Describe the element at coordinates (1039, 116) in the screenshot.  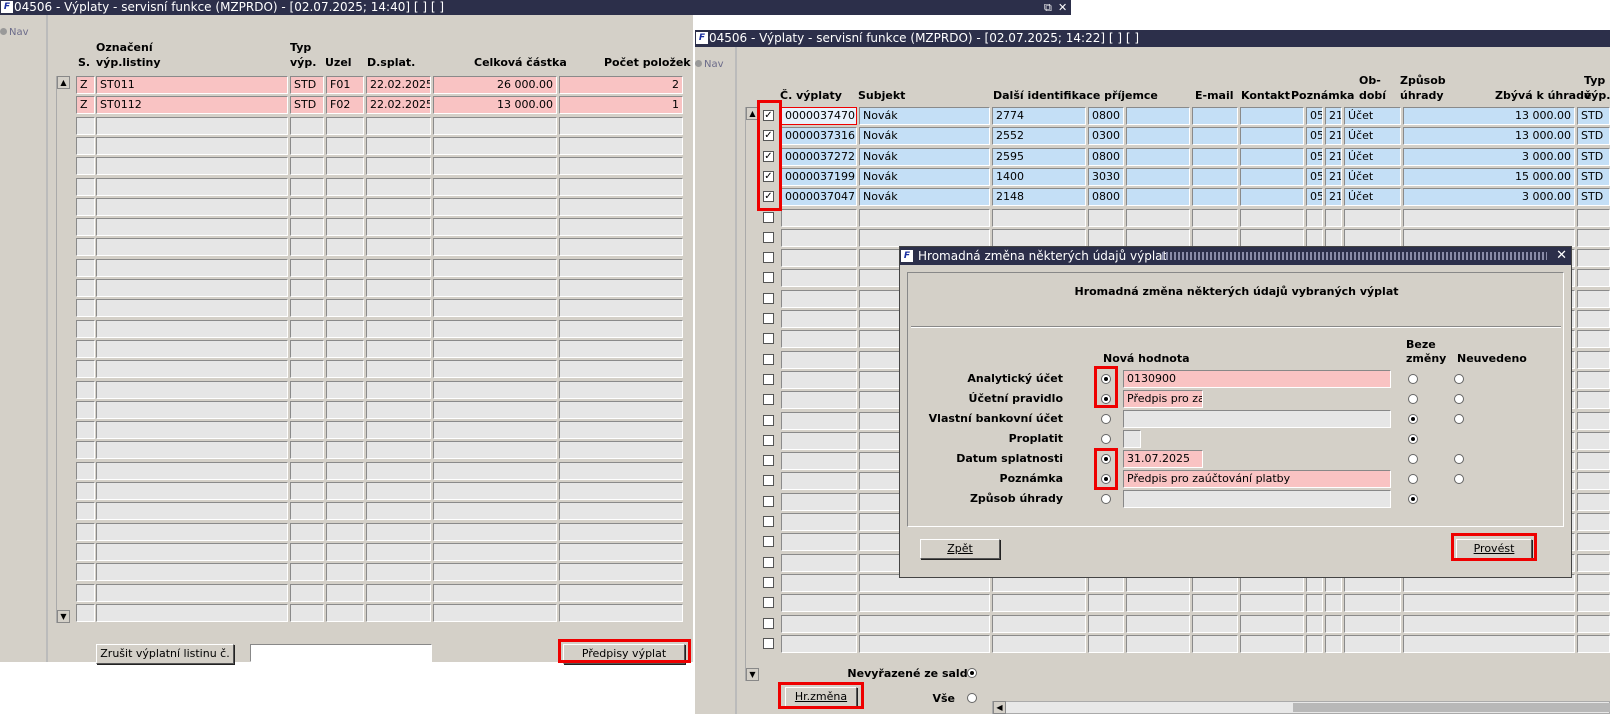
I see `right-cell-id1: 2774` at that location.